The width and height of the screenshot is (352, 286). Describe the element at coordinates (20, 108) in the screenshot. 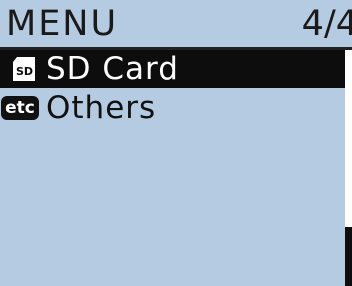

I see `etc-icon: etc` at that location.